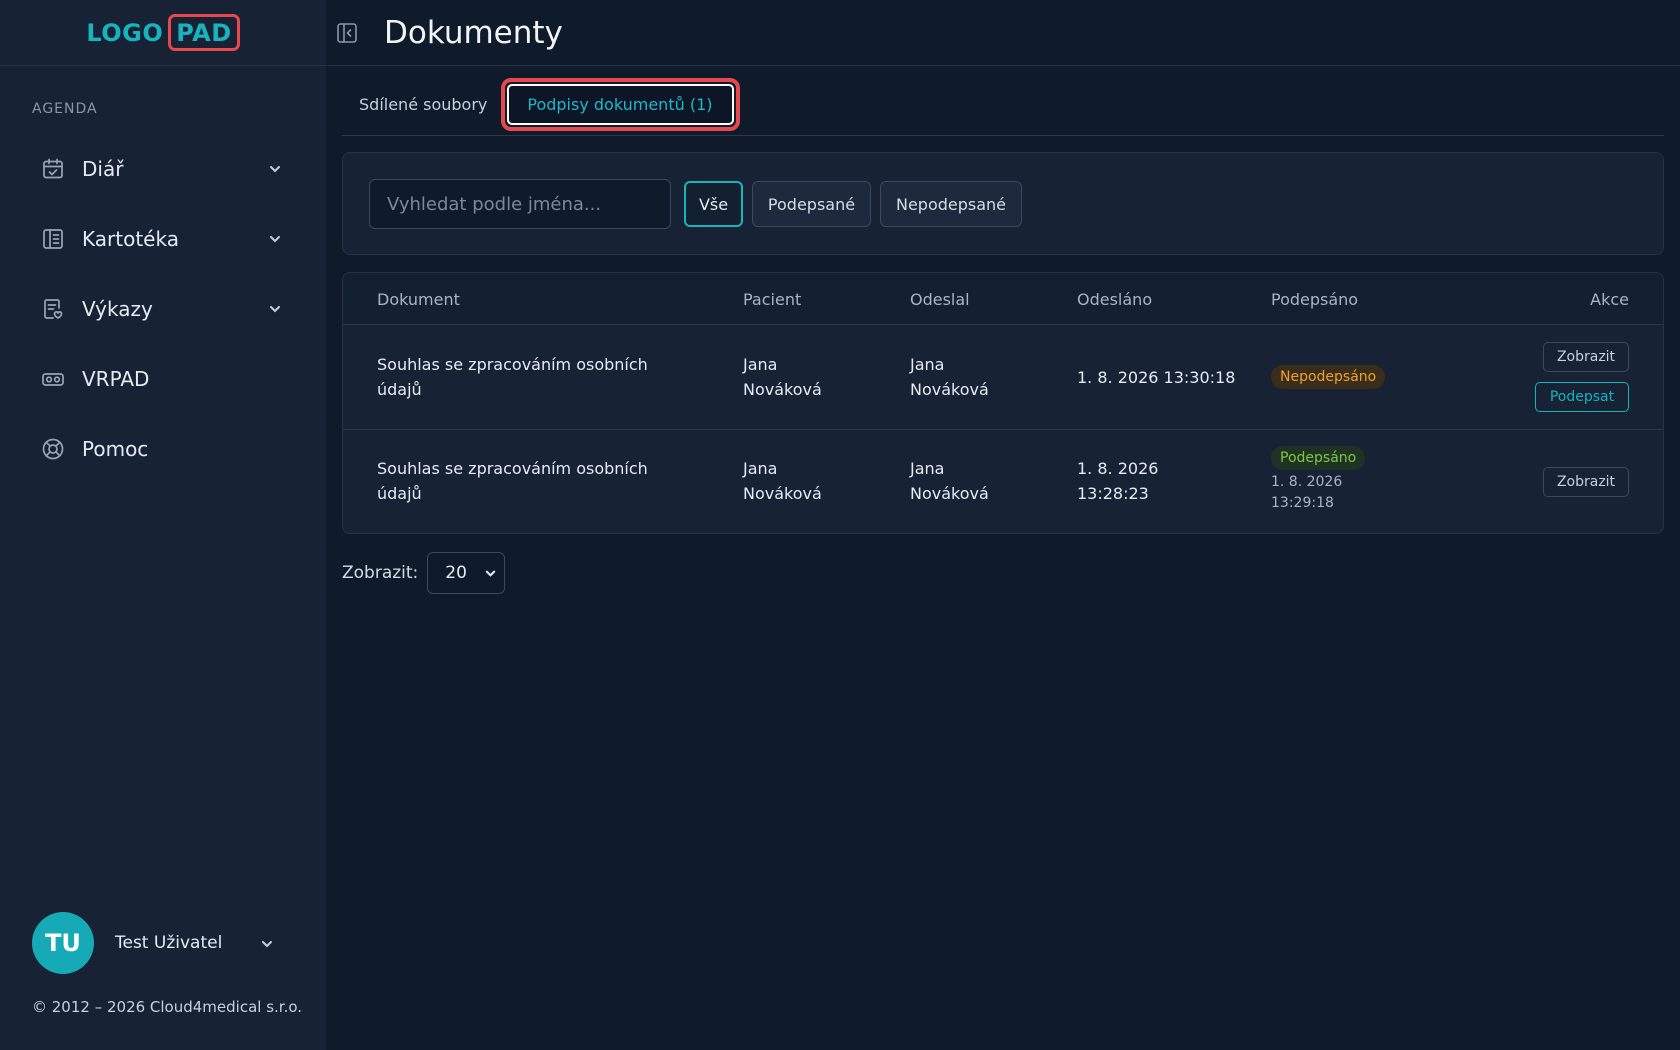 Image resolution: width=1680 pixels, height=1050 pixels. I want to click on page-header: Dokumenty, so click(1003, 33).